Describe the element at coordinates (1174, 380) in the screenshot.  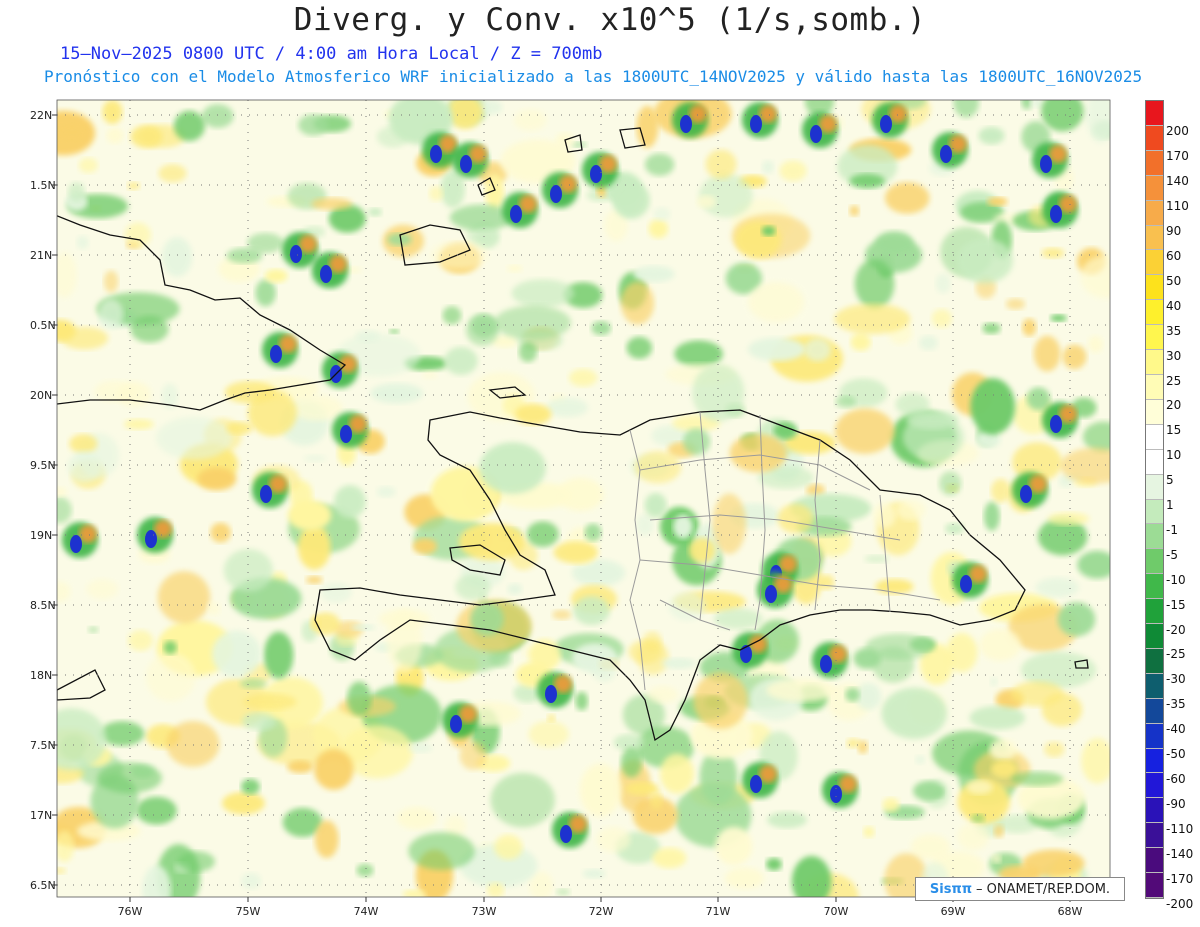
I see `colorbar-label: 25` at that location.